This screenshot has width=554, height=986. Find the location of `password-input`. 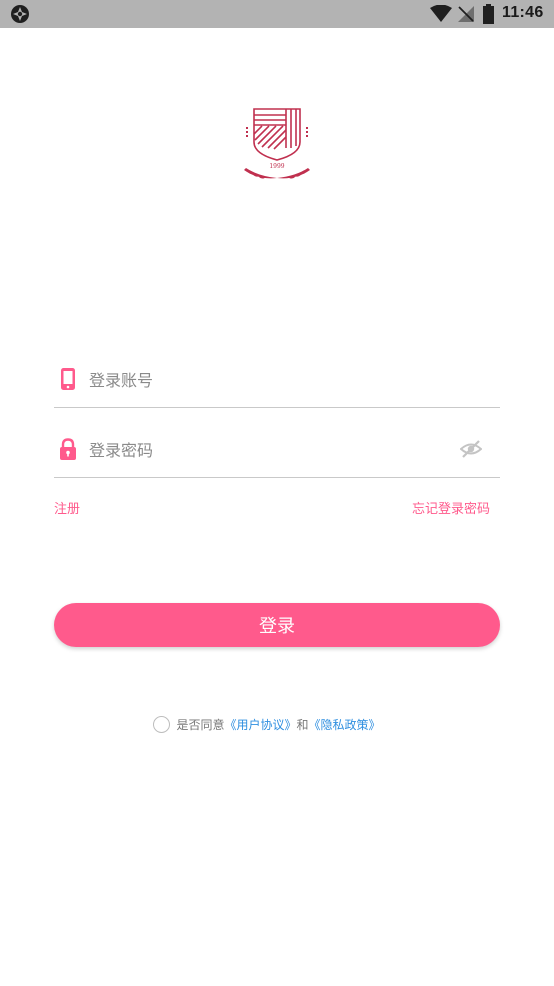

password-input is located at coordinates (269, 450).